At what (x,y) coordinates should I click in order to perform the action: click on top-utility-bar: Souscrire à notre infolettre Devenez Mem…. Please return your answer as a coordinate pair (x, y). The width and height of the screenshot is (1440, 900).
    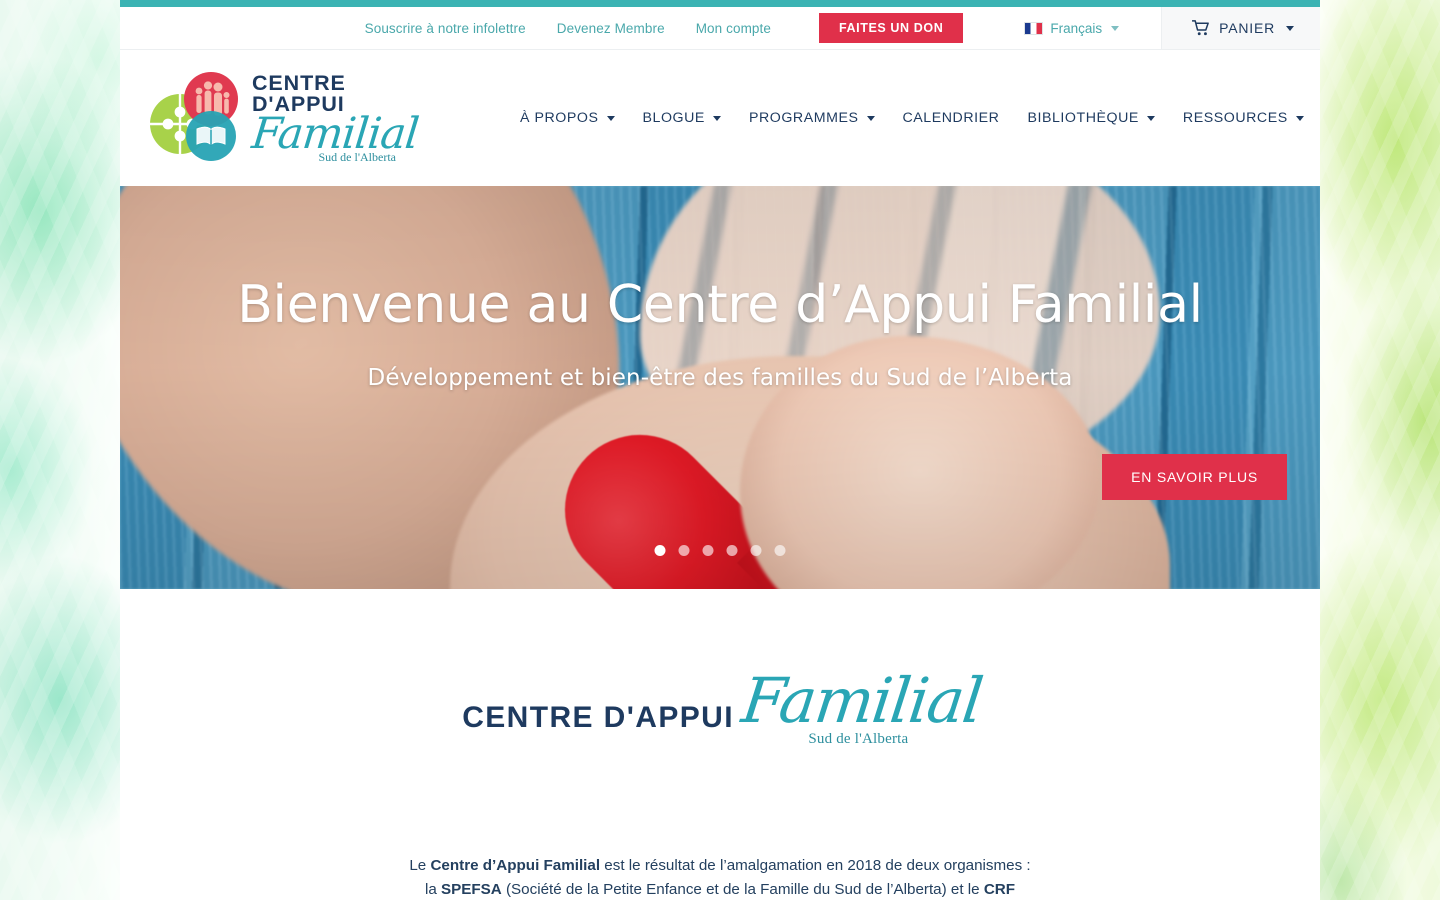
    Looking at the image, I should click on (720, 28).